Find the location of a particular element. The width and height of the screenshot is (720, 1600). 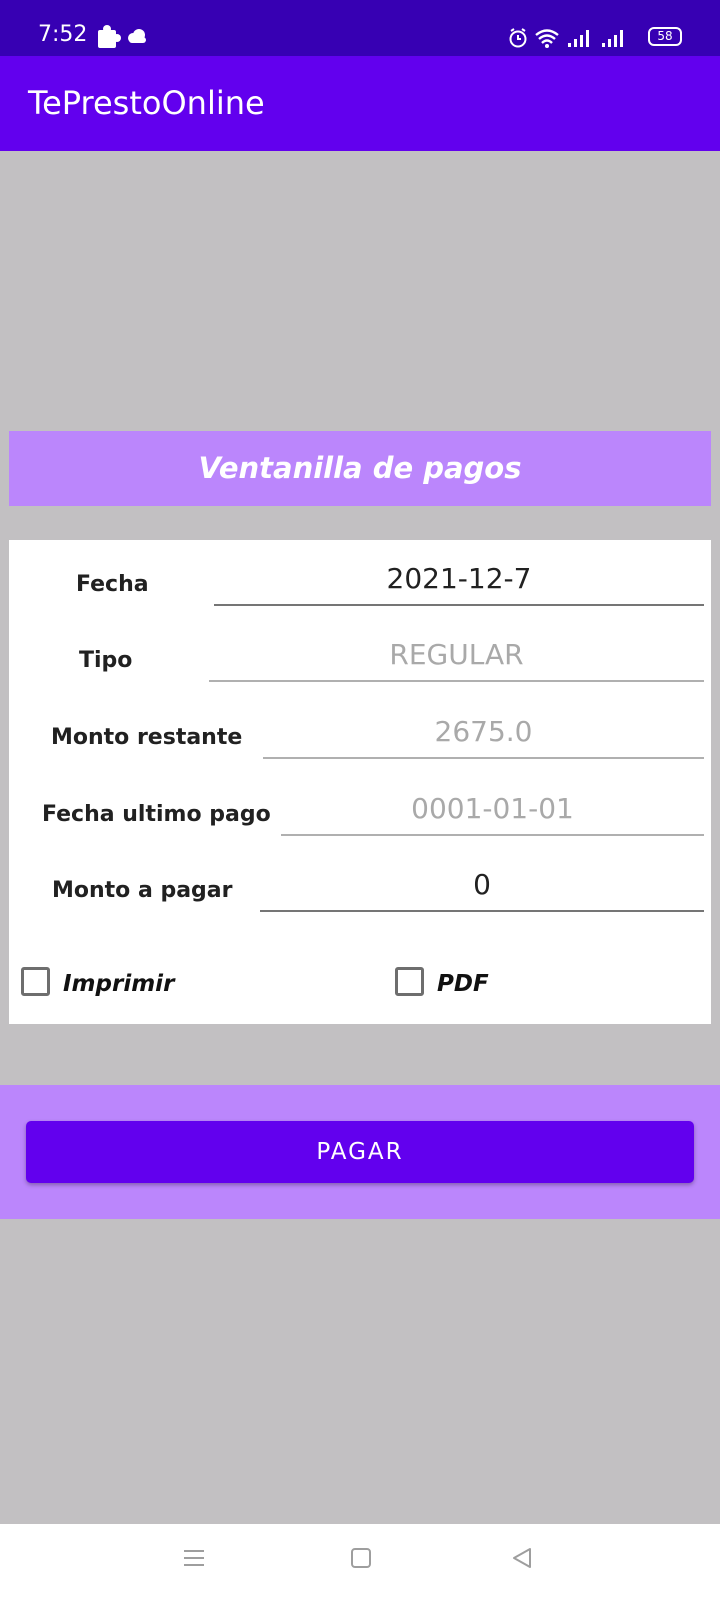

app-title: TePrestoOnline is located at coordinates (146, 103).